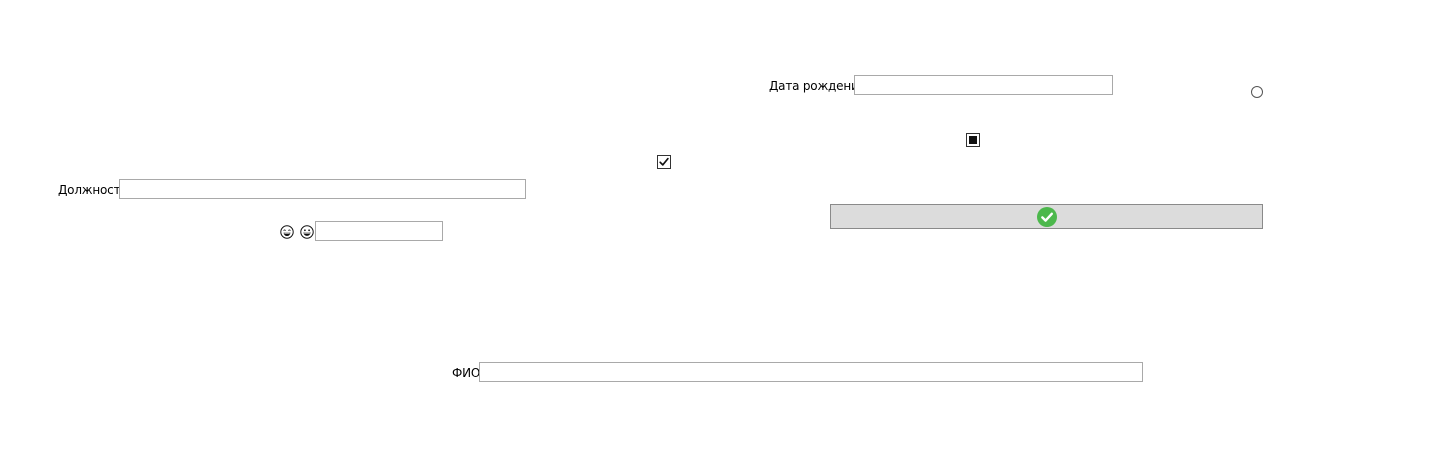 The height and width of the screenshot is (458, 1448). Describe the element at coordinates (93, 190) in the screenshot. I see `position-label: Должность` at that location.